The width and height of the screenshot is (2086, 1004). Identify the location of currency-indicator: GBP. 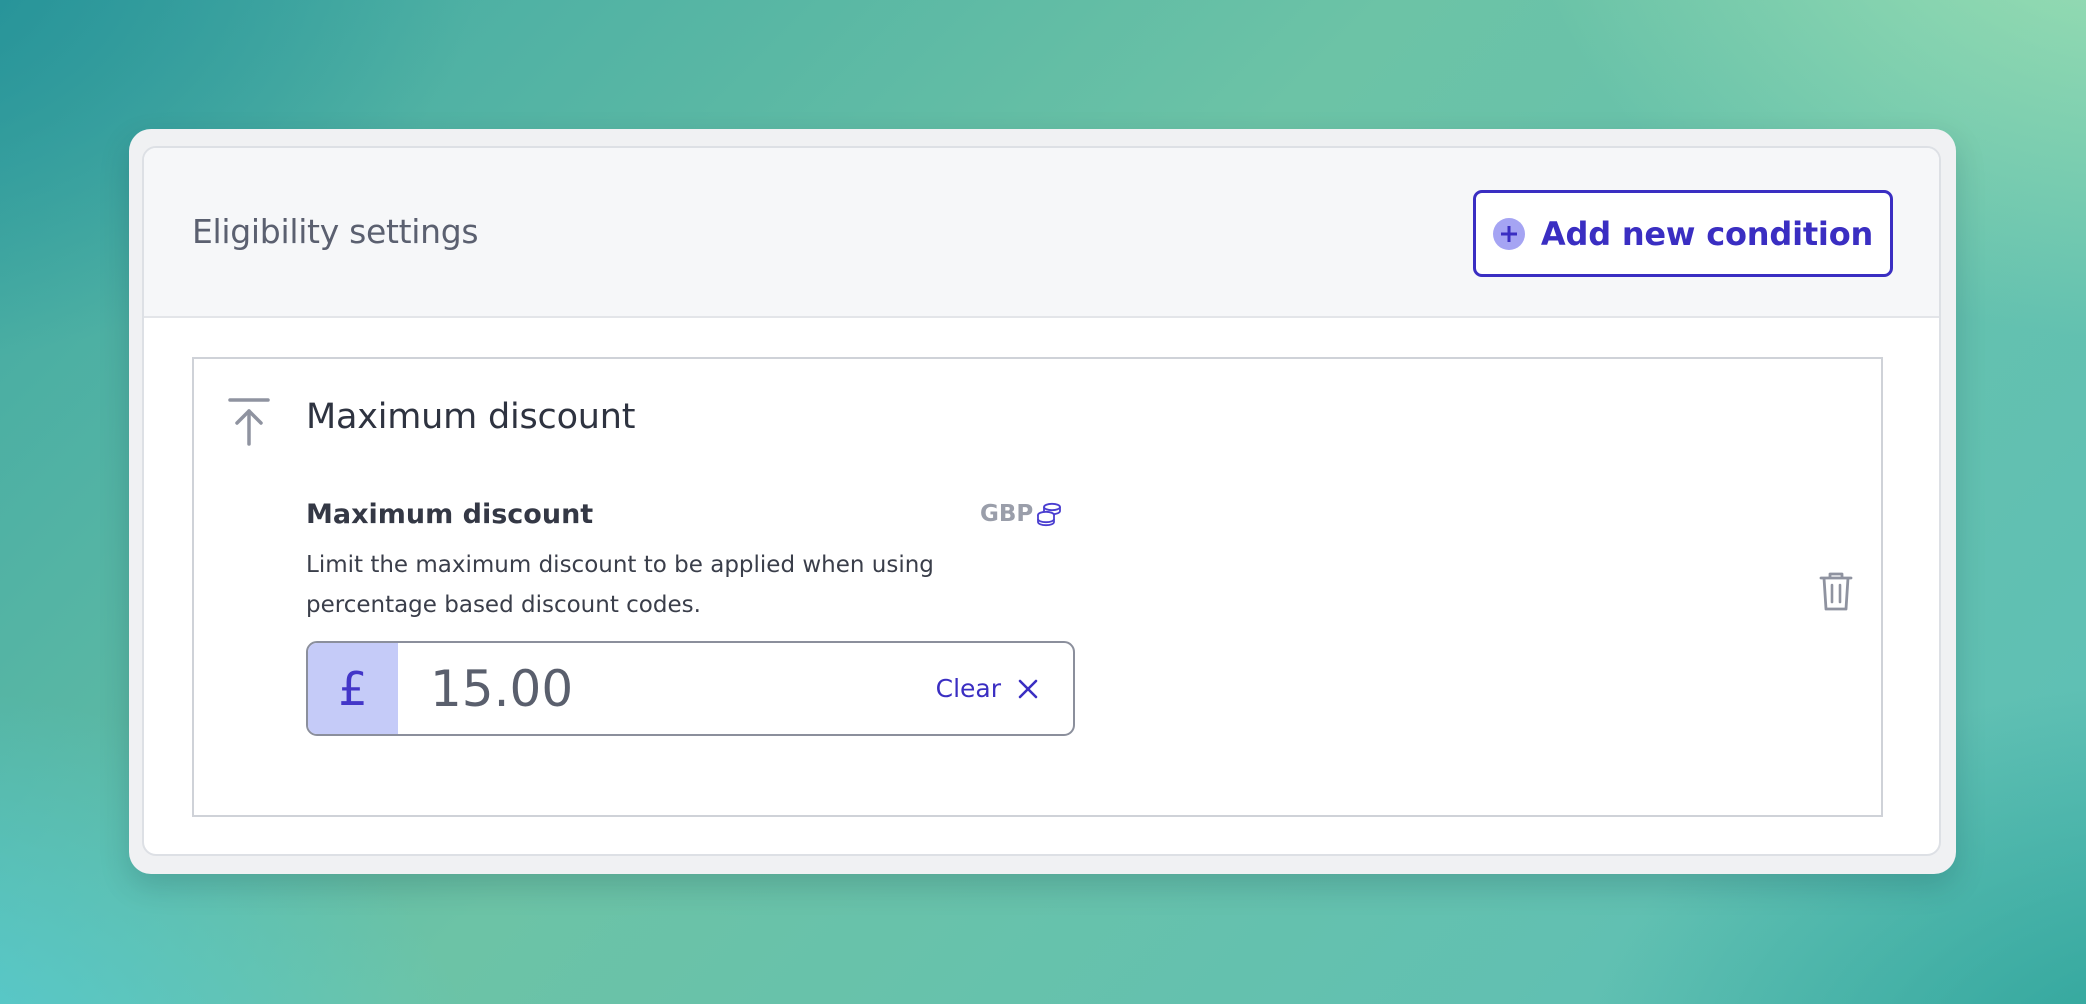
(1021, 514).